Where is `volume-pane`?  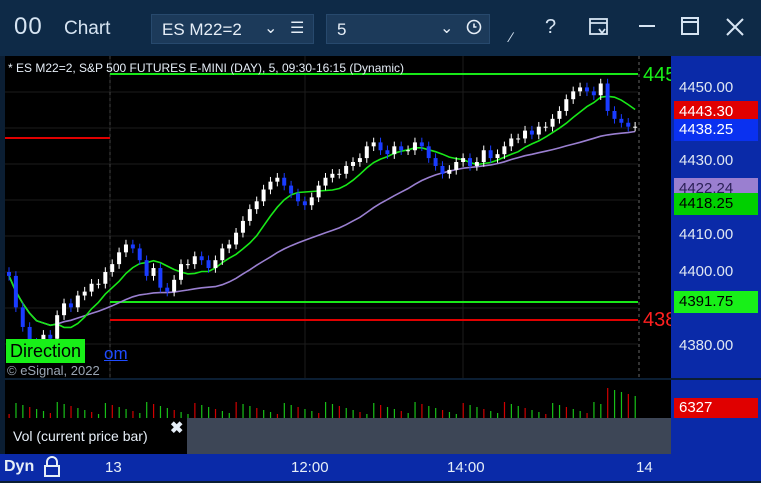 volume-pane is located at coordinates (338, 399).